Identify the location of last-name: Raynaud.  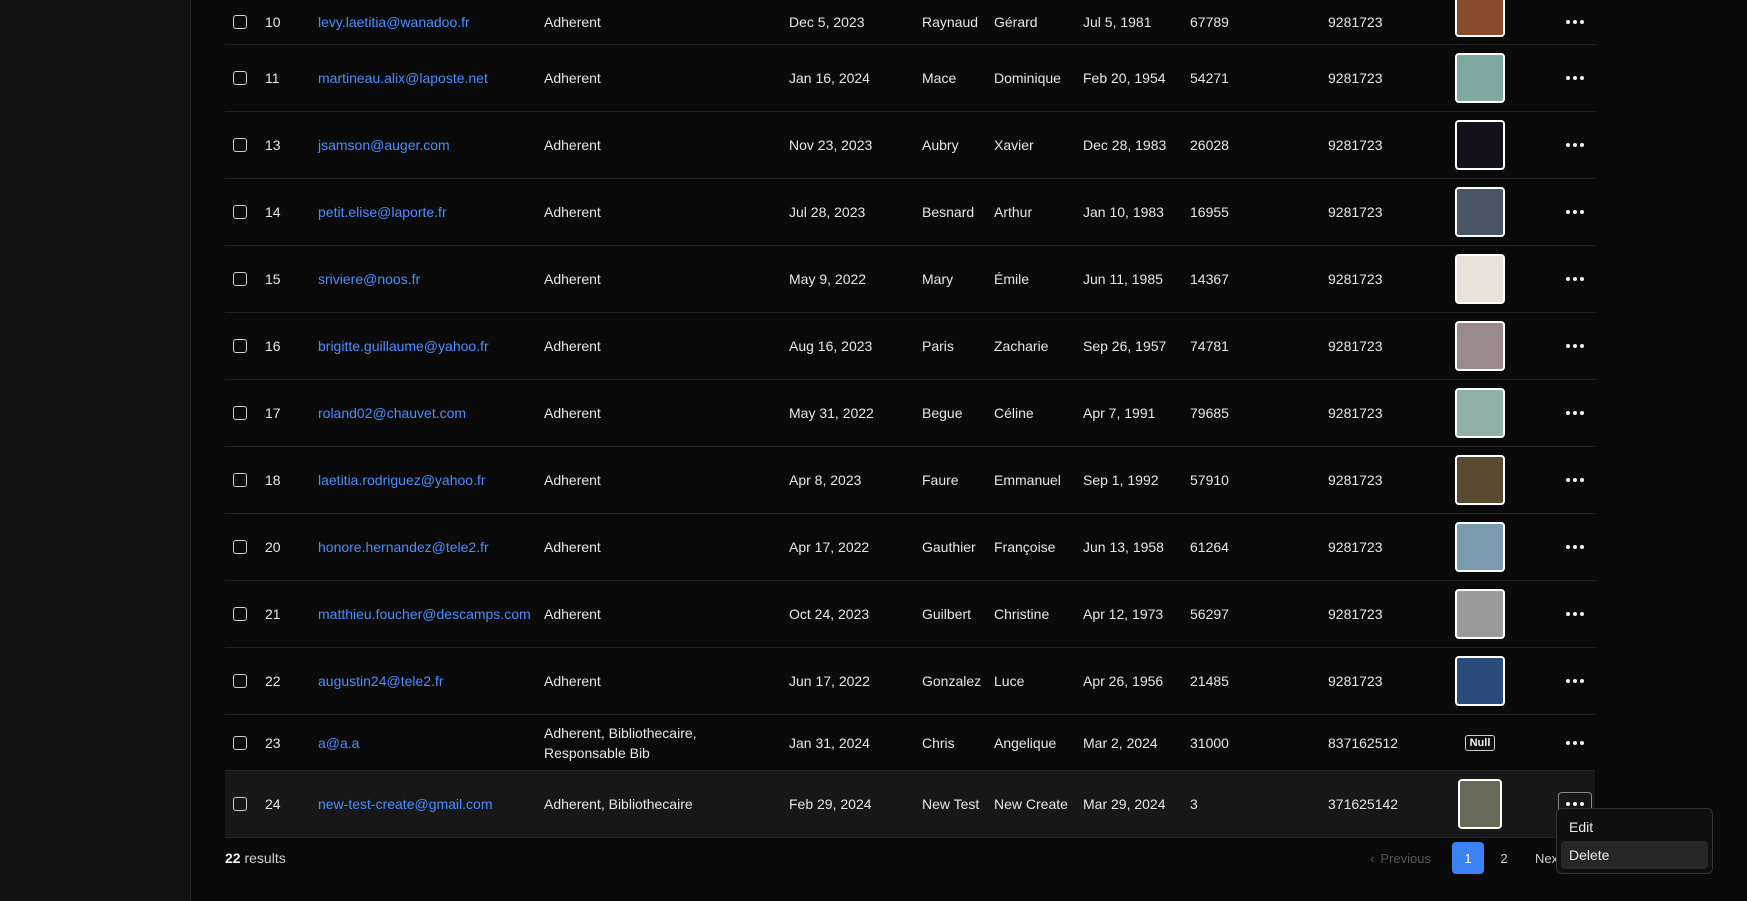
(950, 22).